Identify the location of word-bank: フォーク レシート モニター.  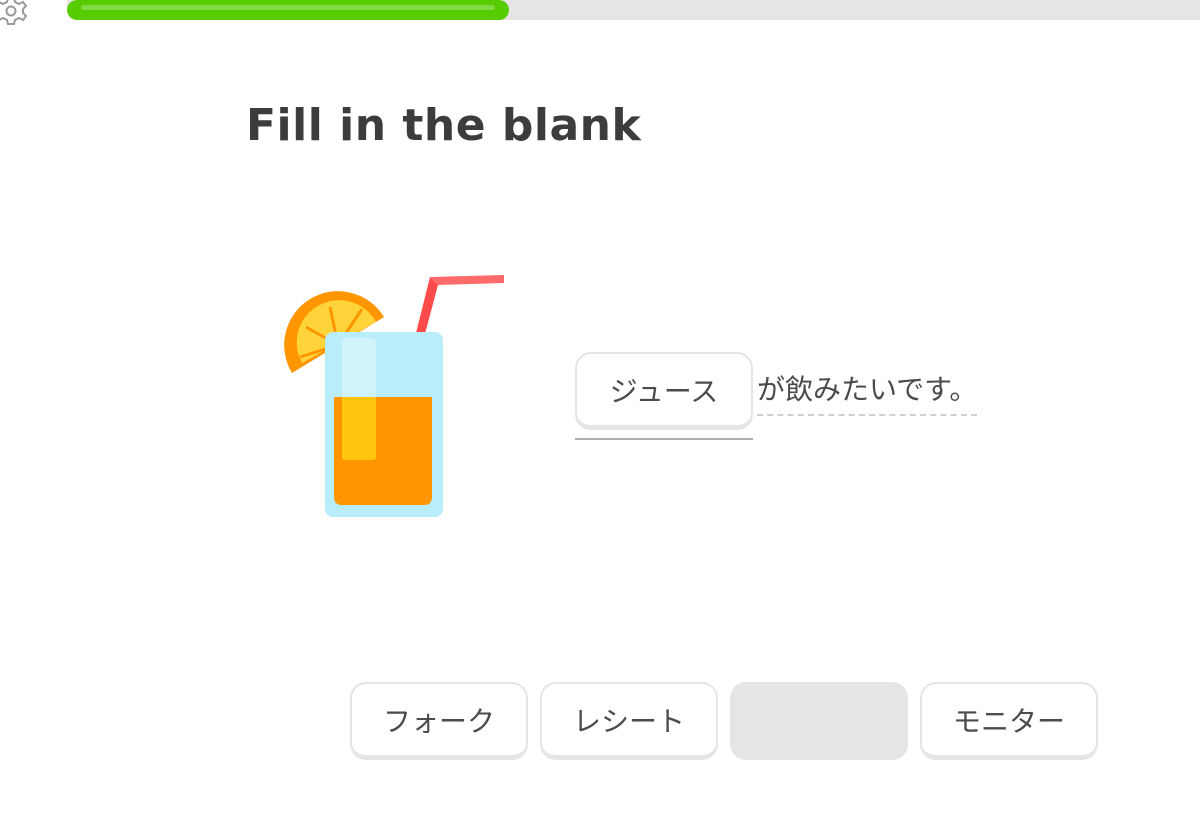
(725, 722).